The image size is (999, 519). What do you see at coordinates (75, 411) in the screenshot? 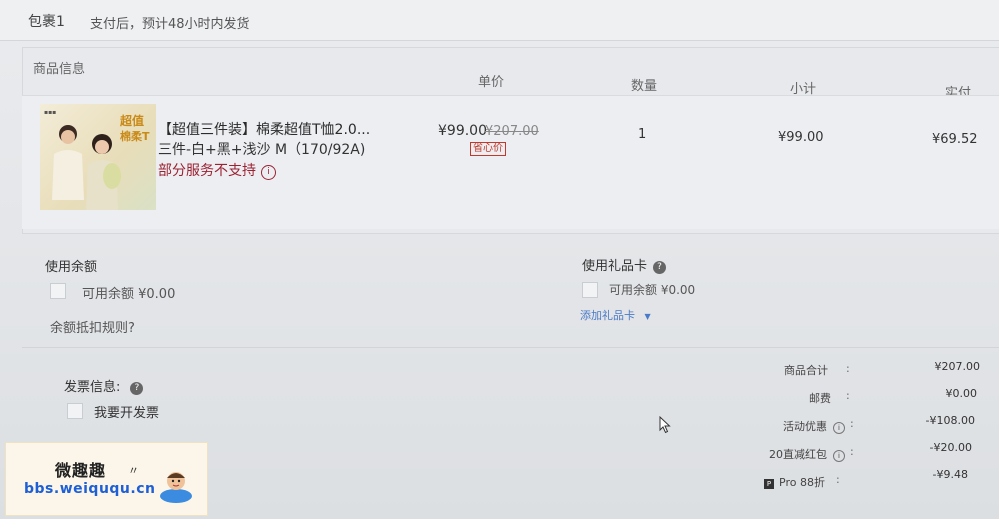
I see `invoice-checkbox` at bounding box center [75, 411].